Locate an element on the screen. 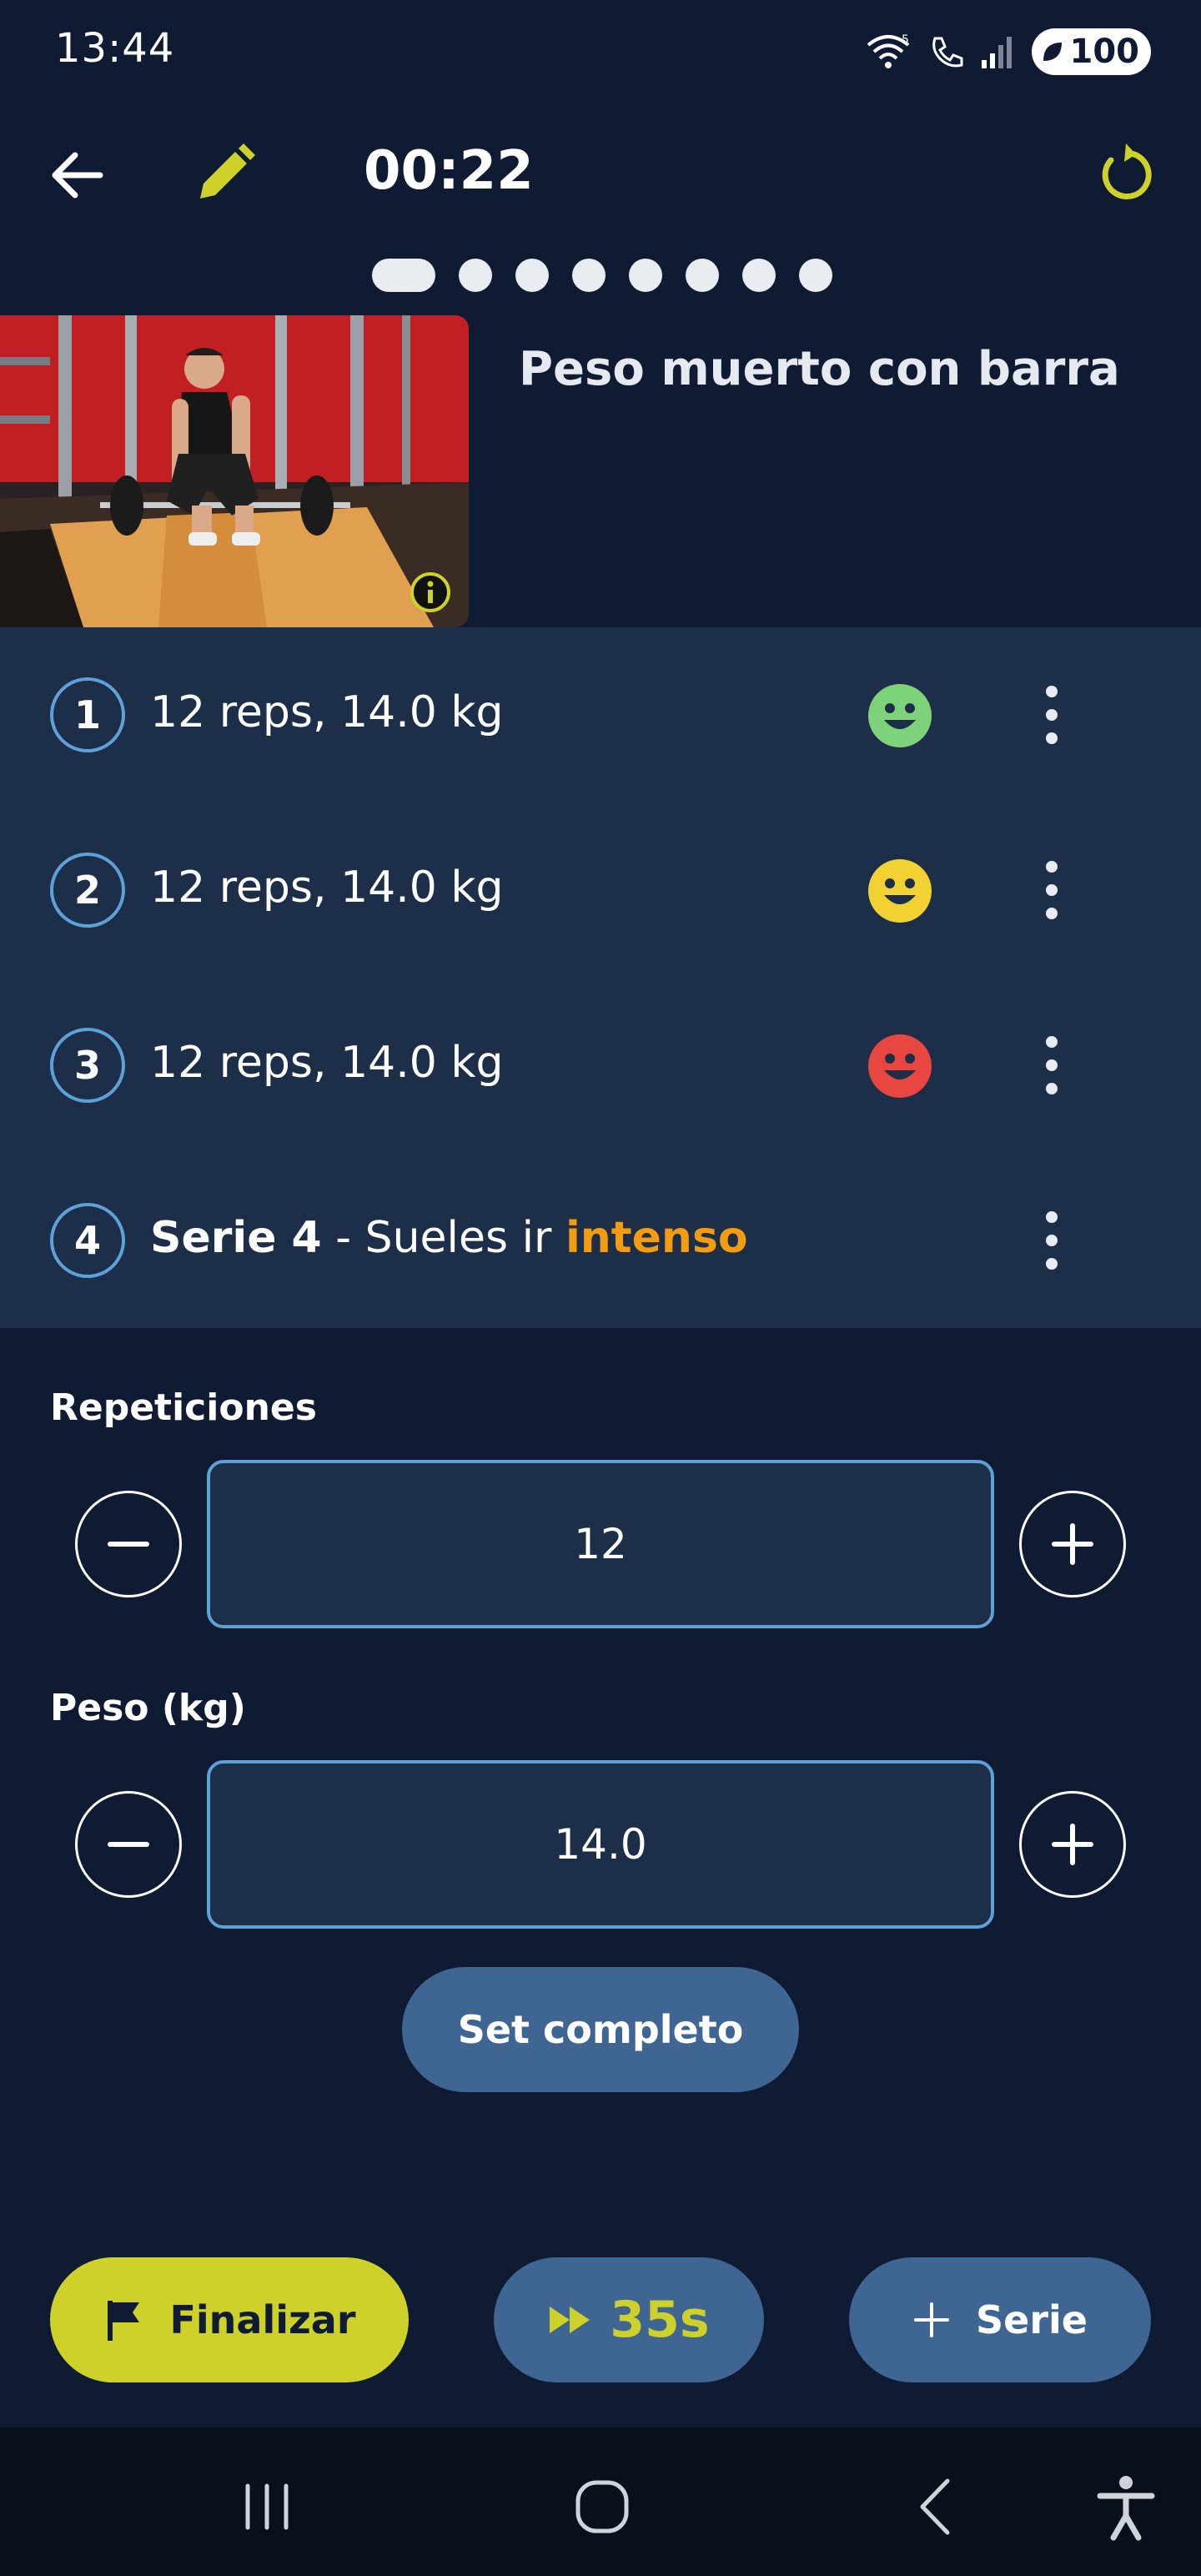 Image resolution: width=1201 pixels, height=2576 pixels. reset-icon is located at coordinates (1127, 171).